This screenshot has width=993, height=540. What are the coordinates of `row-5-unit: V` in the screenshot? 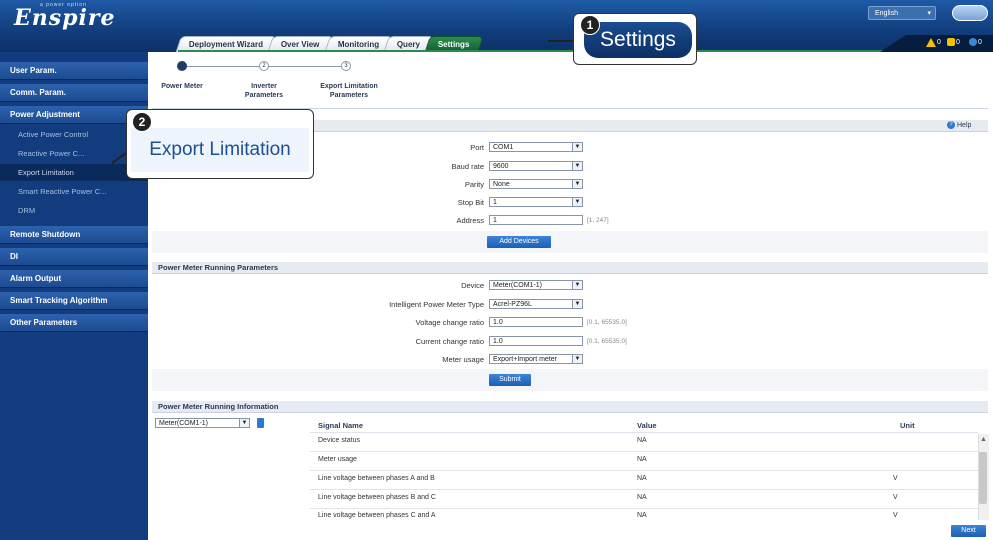 It's located at (895, 515).